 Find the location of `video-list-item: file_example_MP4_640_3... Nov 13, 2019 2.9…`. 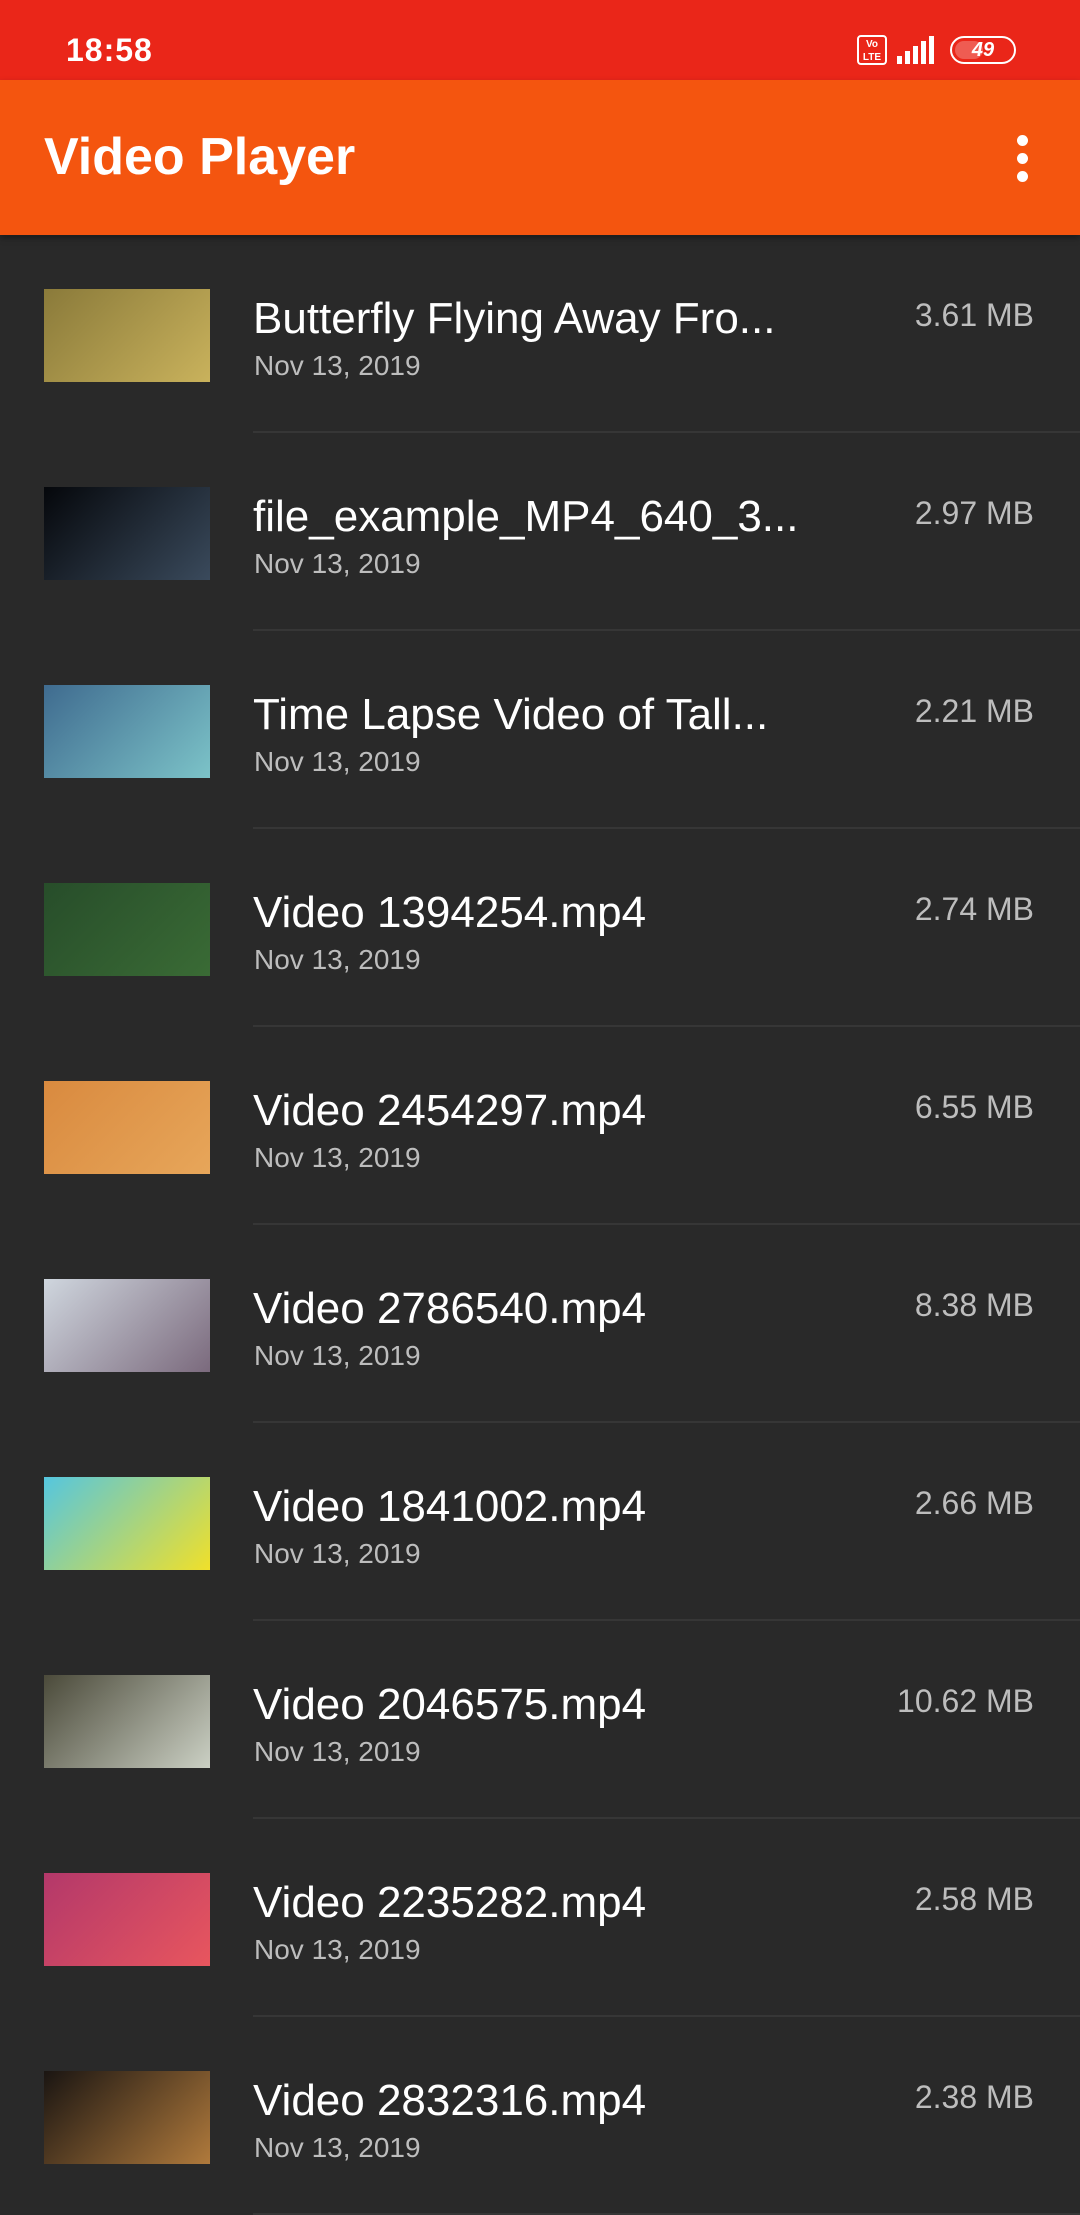

video-list-item: file_example_MP4_640_3... Nov 13, 2019 2.9… is located at coordinates (540, 532).